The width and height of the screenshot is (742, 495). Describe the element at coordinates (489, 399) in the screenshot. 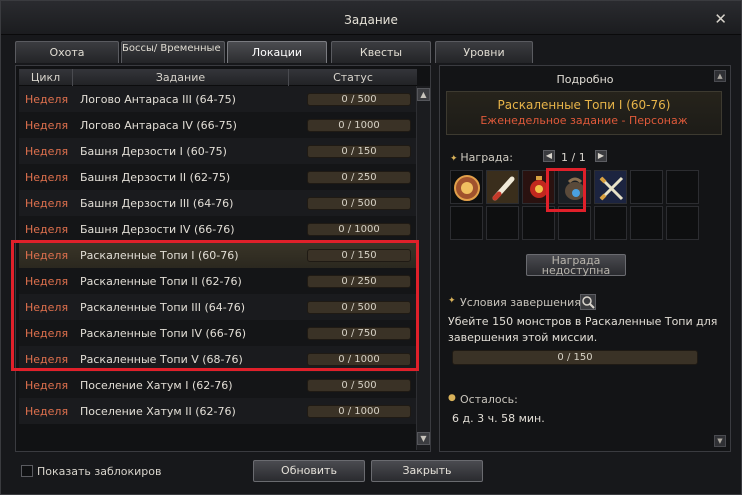

I see `remaining-label: Осталось:` at that location.